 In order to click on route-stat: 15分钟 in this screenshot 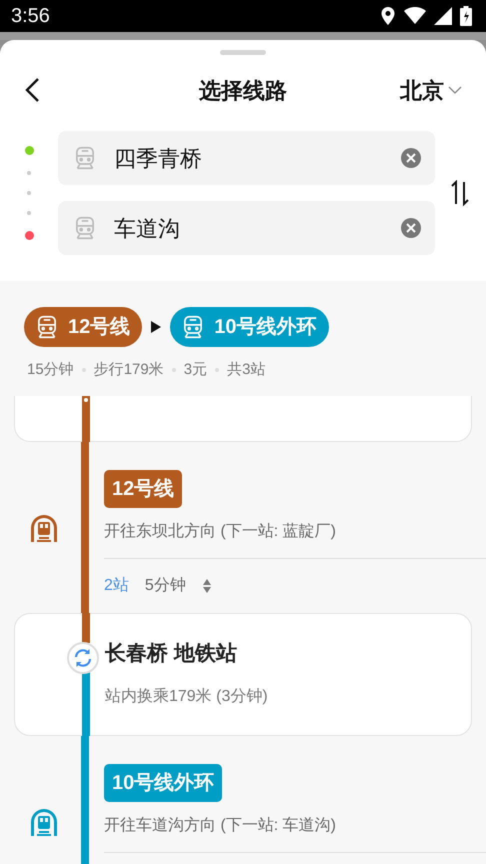, I will do `click(50, 370)`.